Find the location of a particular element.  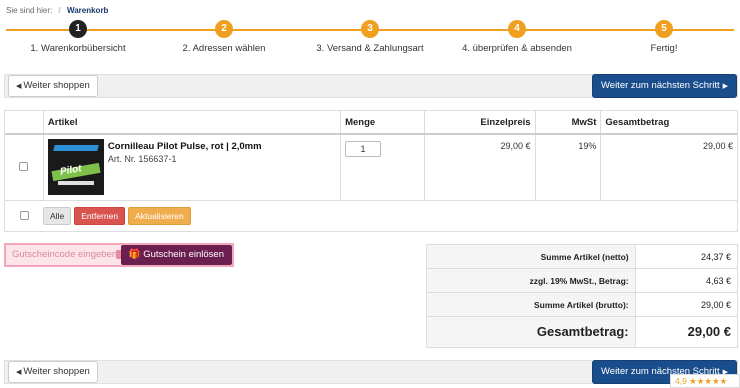

summary-total-value: 29,00 € is located at coordinates (709, 331).